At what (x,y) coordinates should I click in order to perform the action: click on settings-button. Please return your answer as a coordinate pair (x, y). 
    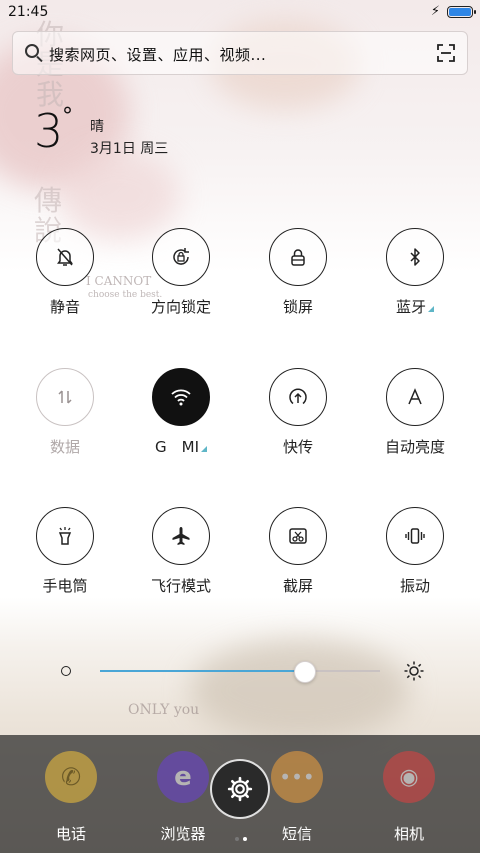
    Looking at the image, I should click on (240, 789).